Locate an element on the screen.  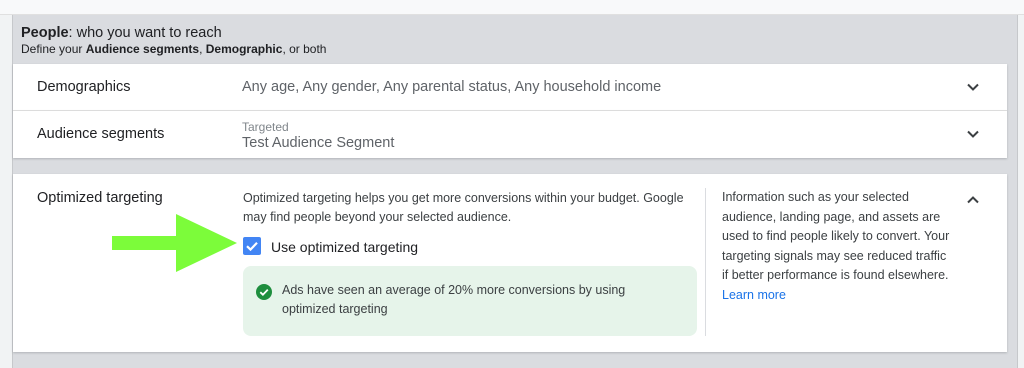
audience-segment-value: Test Audience Segment is located at coordinates (318, 143).